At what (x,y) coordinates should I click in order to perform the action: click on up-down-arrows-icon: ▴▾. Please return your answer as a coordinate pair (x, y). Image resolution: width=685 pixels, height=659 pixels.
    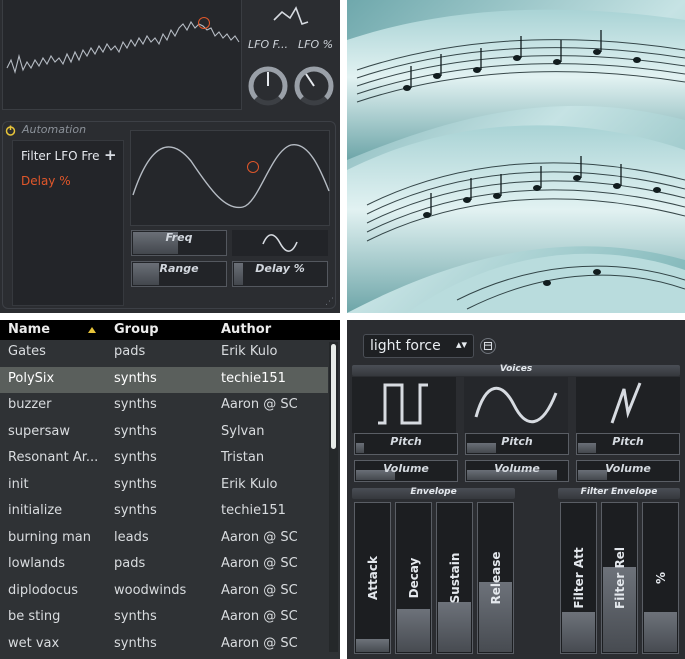
    Looking at the image, I should click on (461, 344).